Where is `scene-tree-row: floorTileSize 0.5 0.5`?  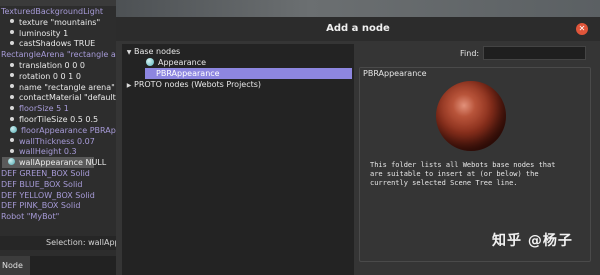 scene-tree-row: floorTileSize 0.5 0.5 is located at coordinates (49, 119).